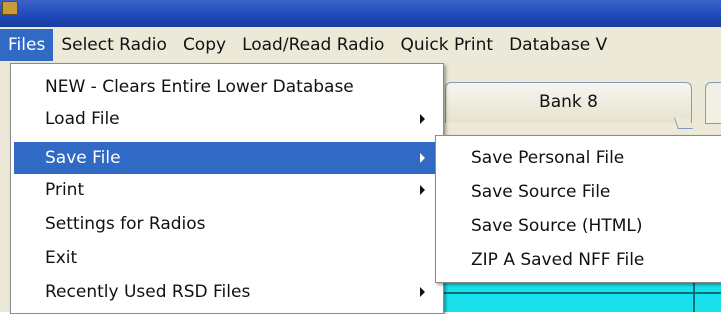 The width and height of the screenshot is (721, 314). What do you see at coordinates (558, 45) in the screenshot?
I see `menu-database: Database V` at bounding box center [558, 45].